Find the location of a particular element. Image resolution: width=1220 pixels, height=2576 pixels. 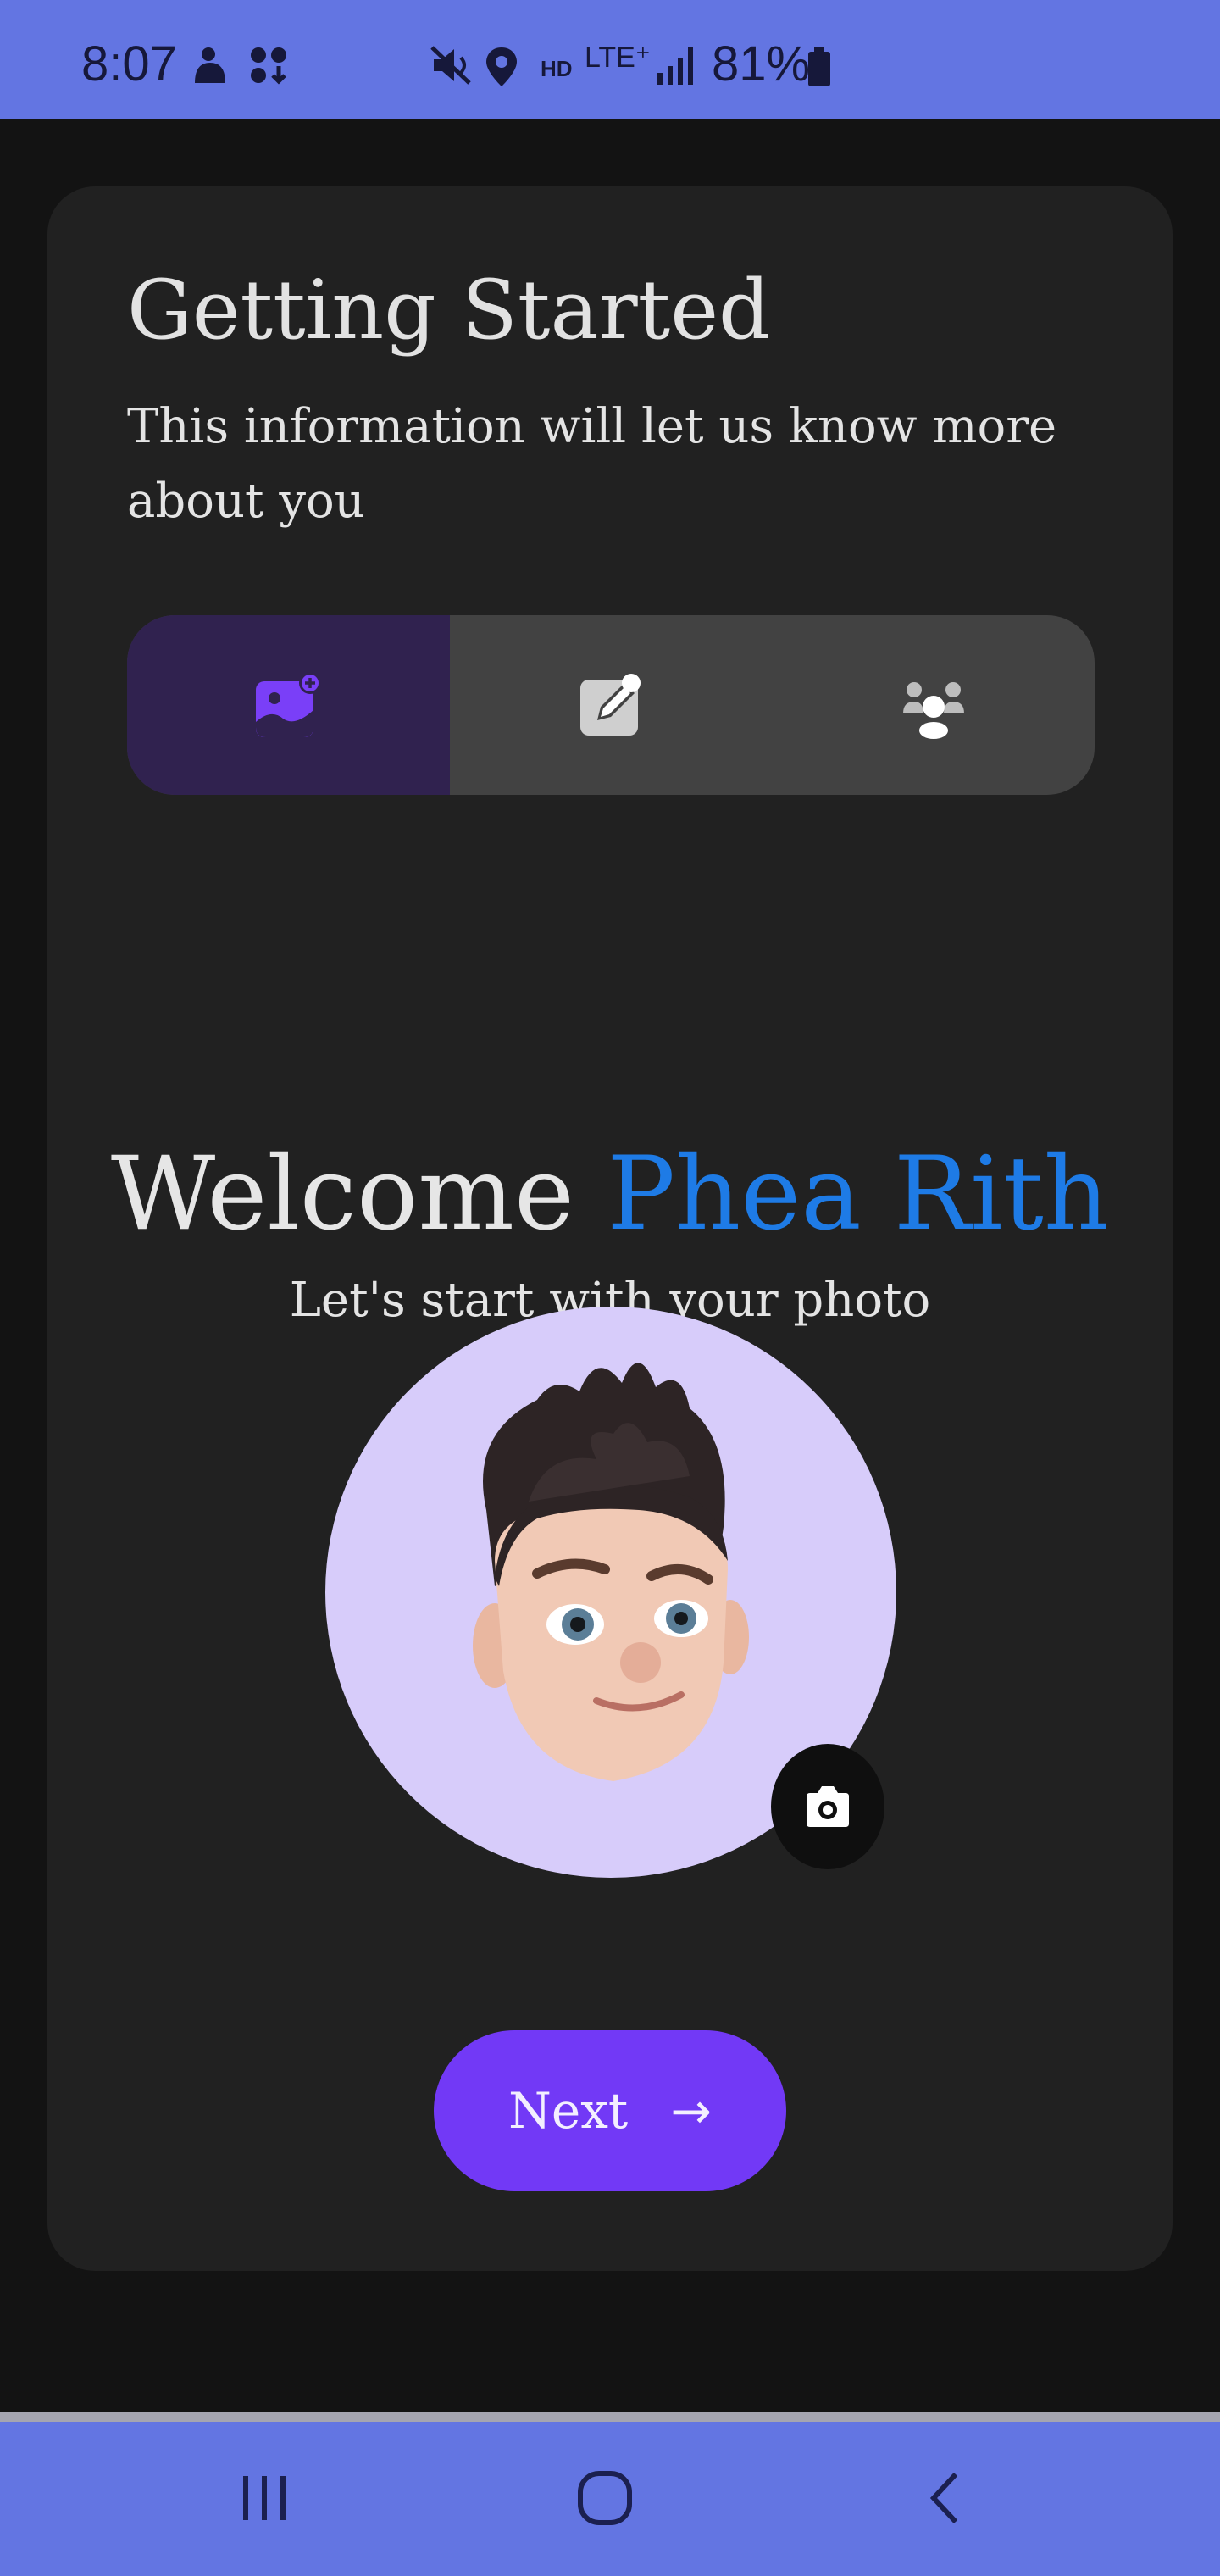

status-bar: 8:07 HD LTE⁺ 81% is located at coordinates (610, 59).